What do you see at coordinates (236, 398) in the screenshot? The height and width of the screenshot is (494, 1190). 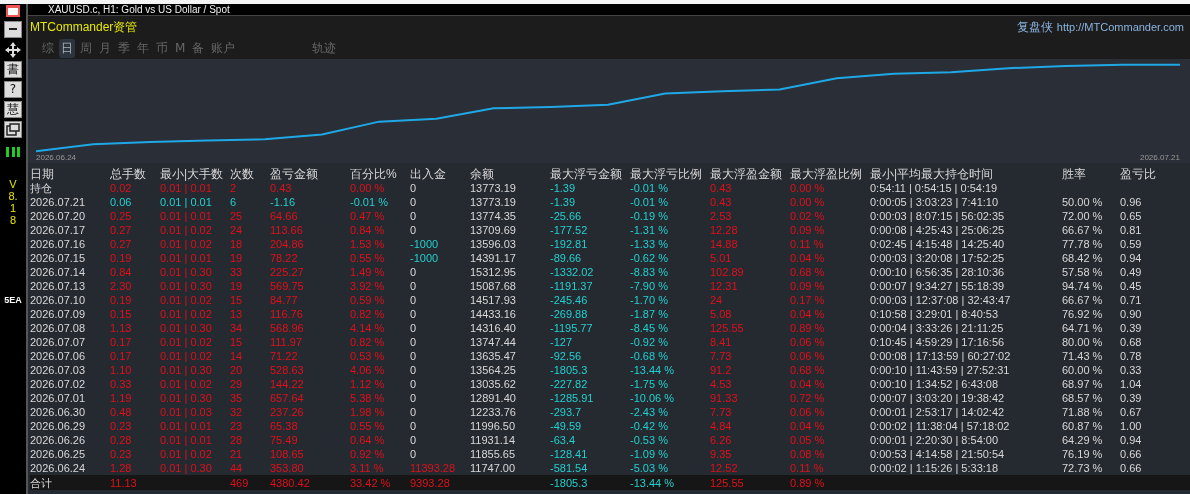 I see `table-cell: 35` at bounding box center [236, 398].